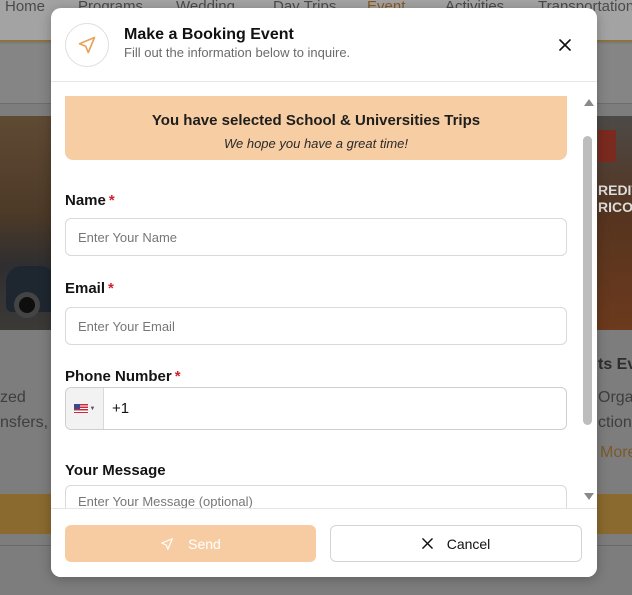 This screenshot has width=632, height=595. I want to click on cancel-button-label: Cancel, so click(468, 543).